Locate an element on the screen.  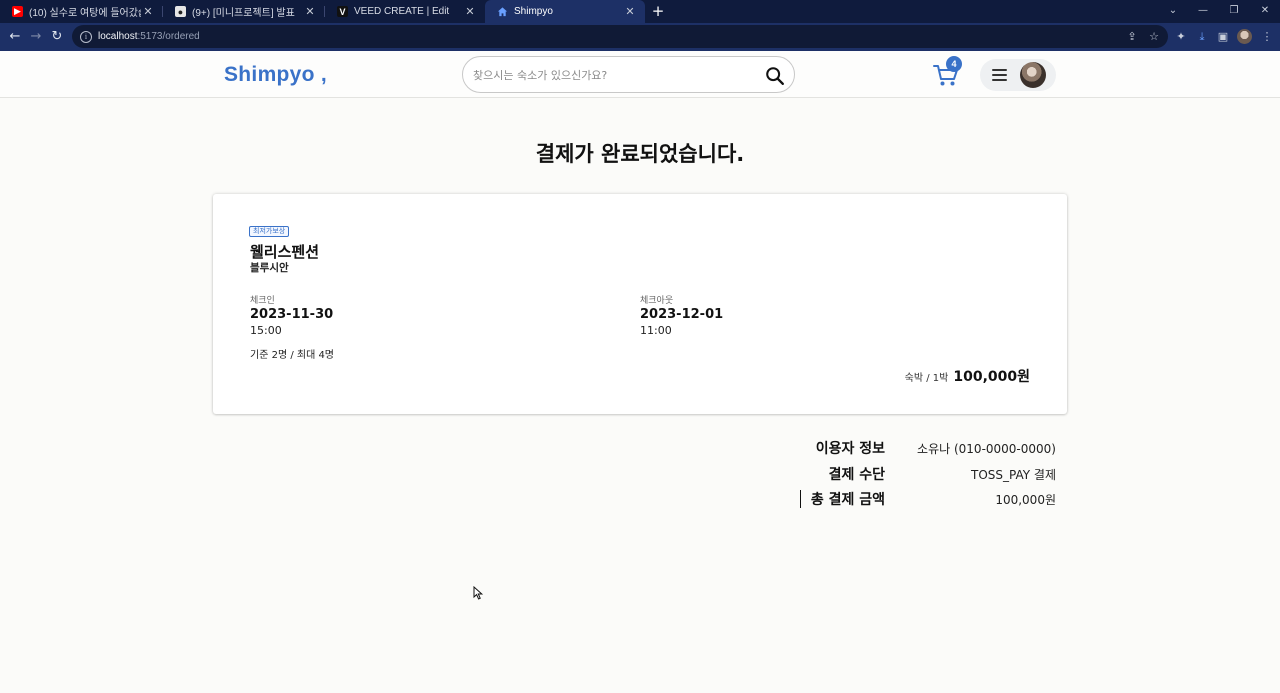
close-window-icon: ✕ is located at coordinates (1265, 11).